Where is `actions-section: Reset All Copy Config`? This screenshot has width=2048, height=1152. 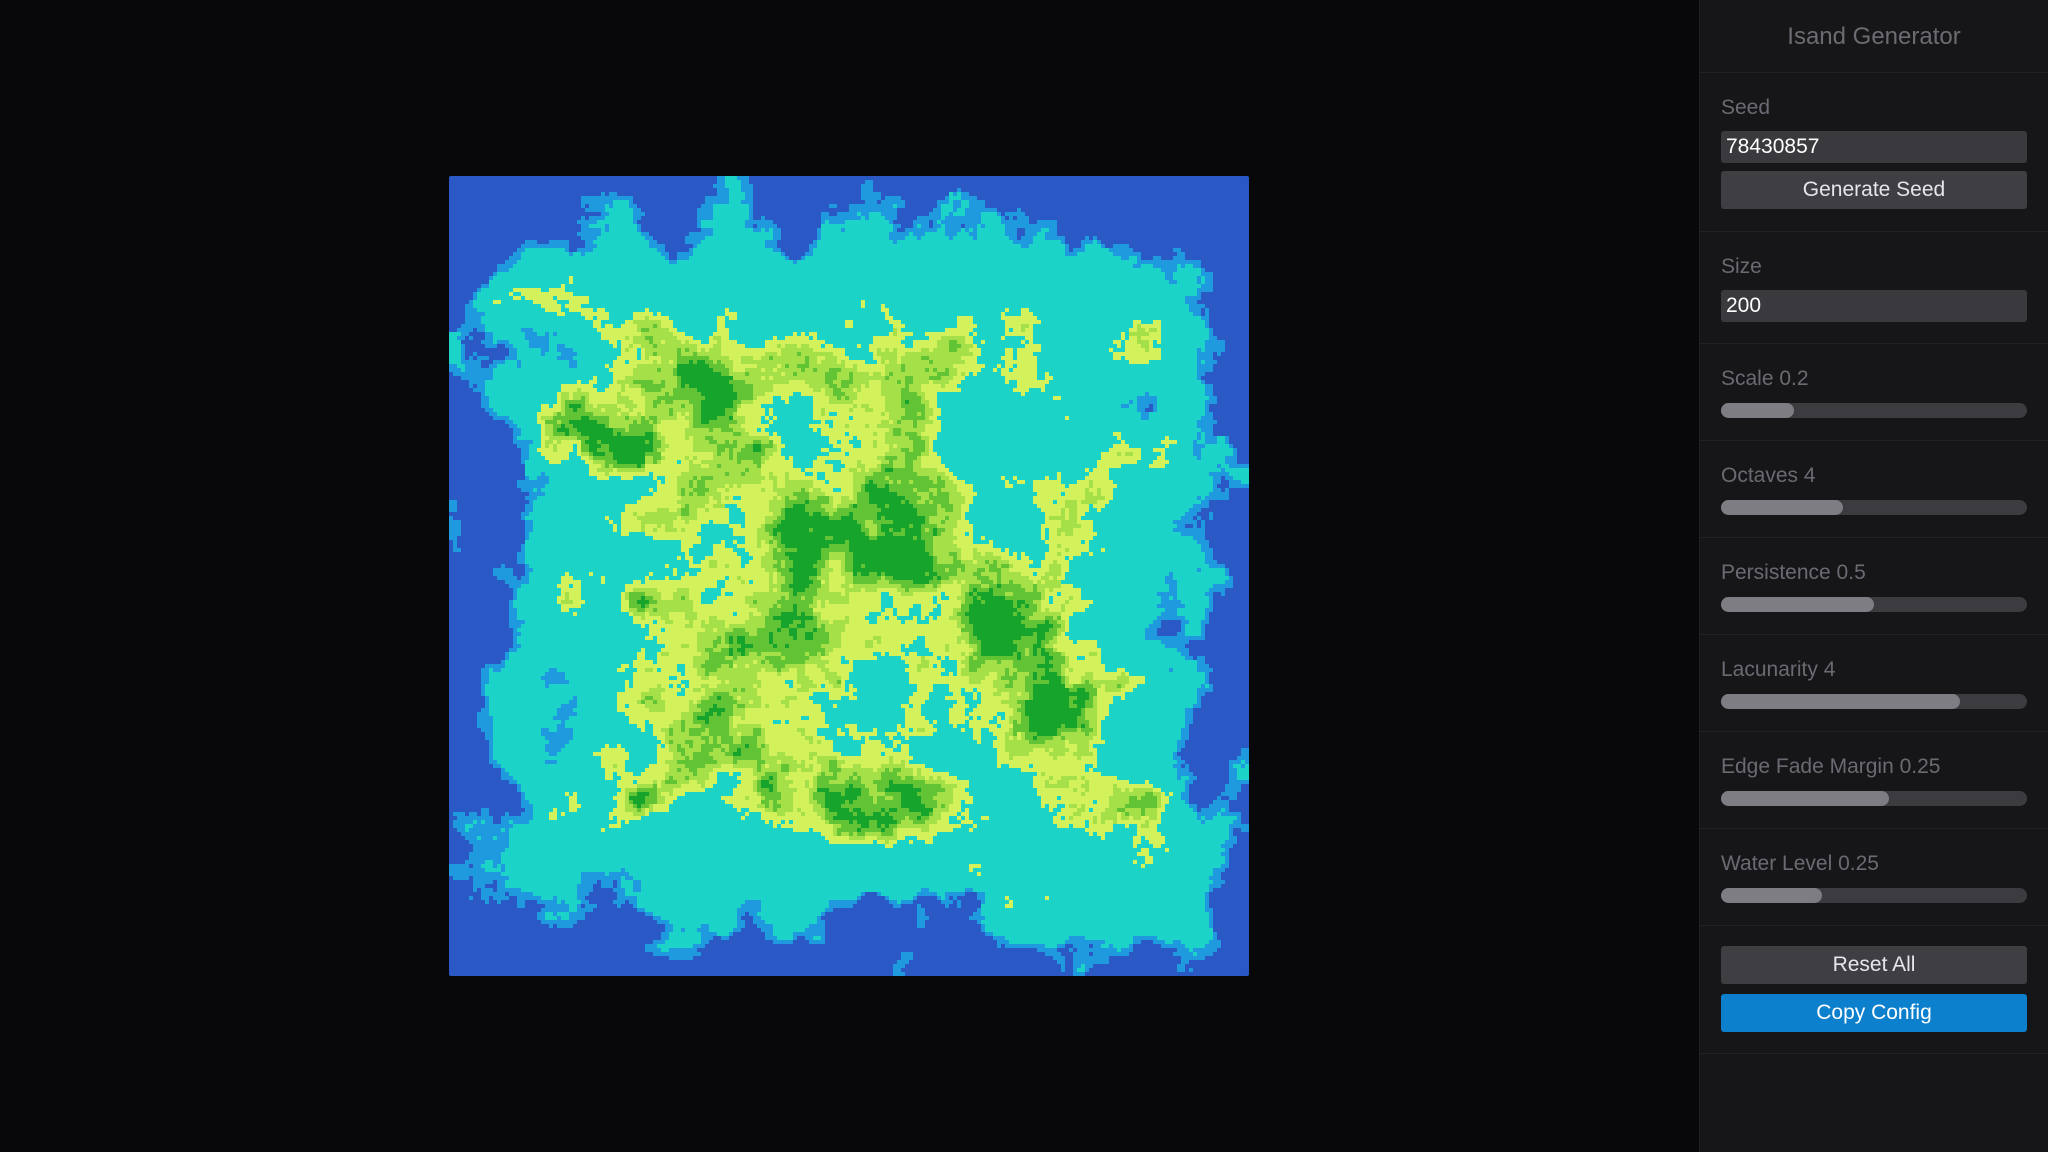 actions-section: Reset All Copy Config is located at coordinates (1874, 990).